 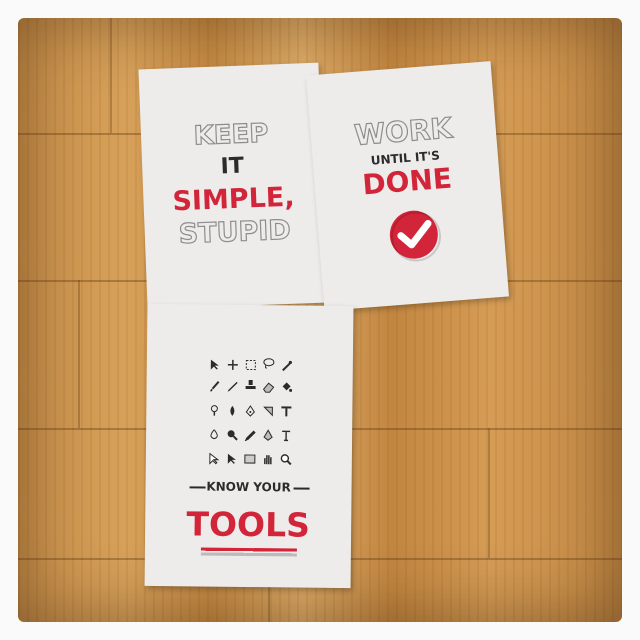 I want to click on brush-icon, so click(x=215, y=386).